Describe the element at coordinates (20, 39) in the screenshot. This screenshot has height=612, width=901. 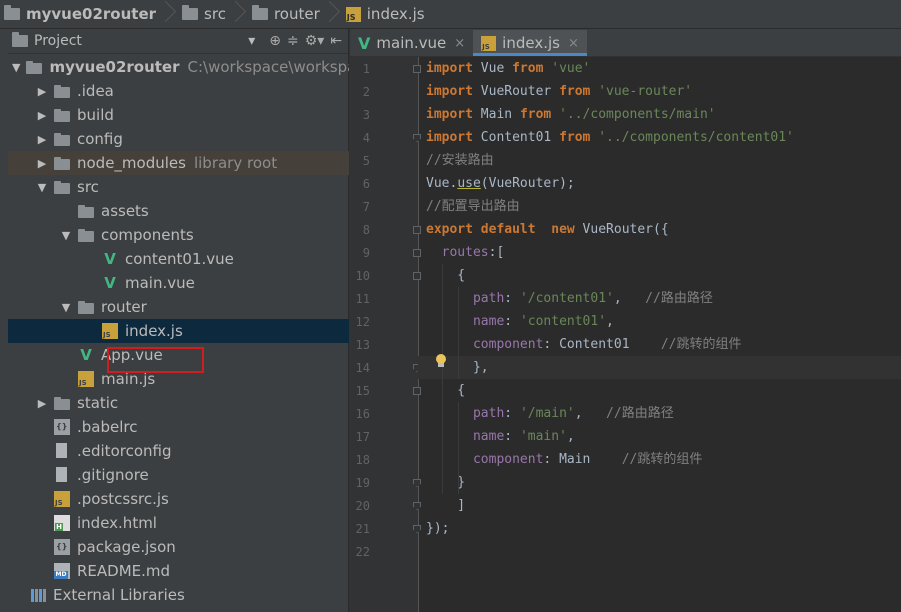
I see `project-icon` at that location.